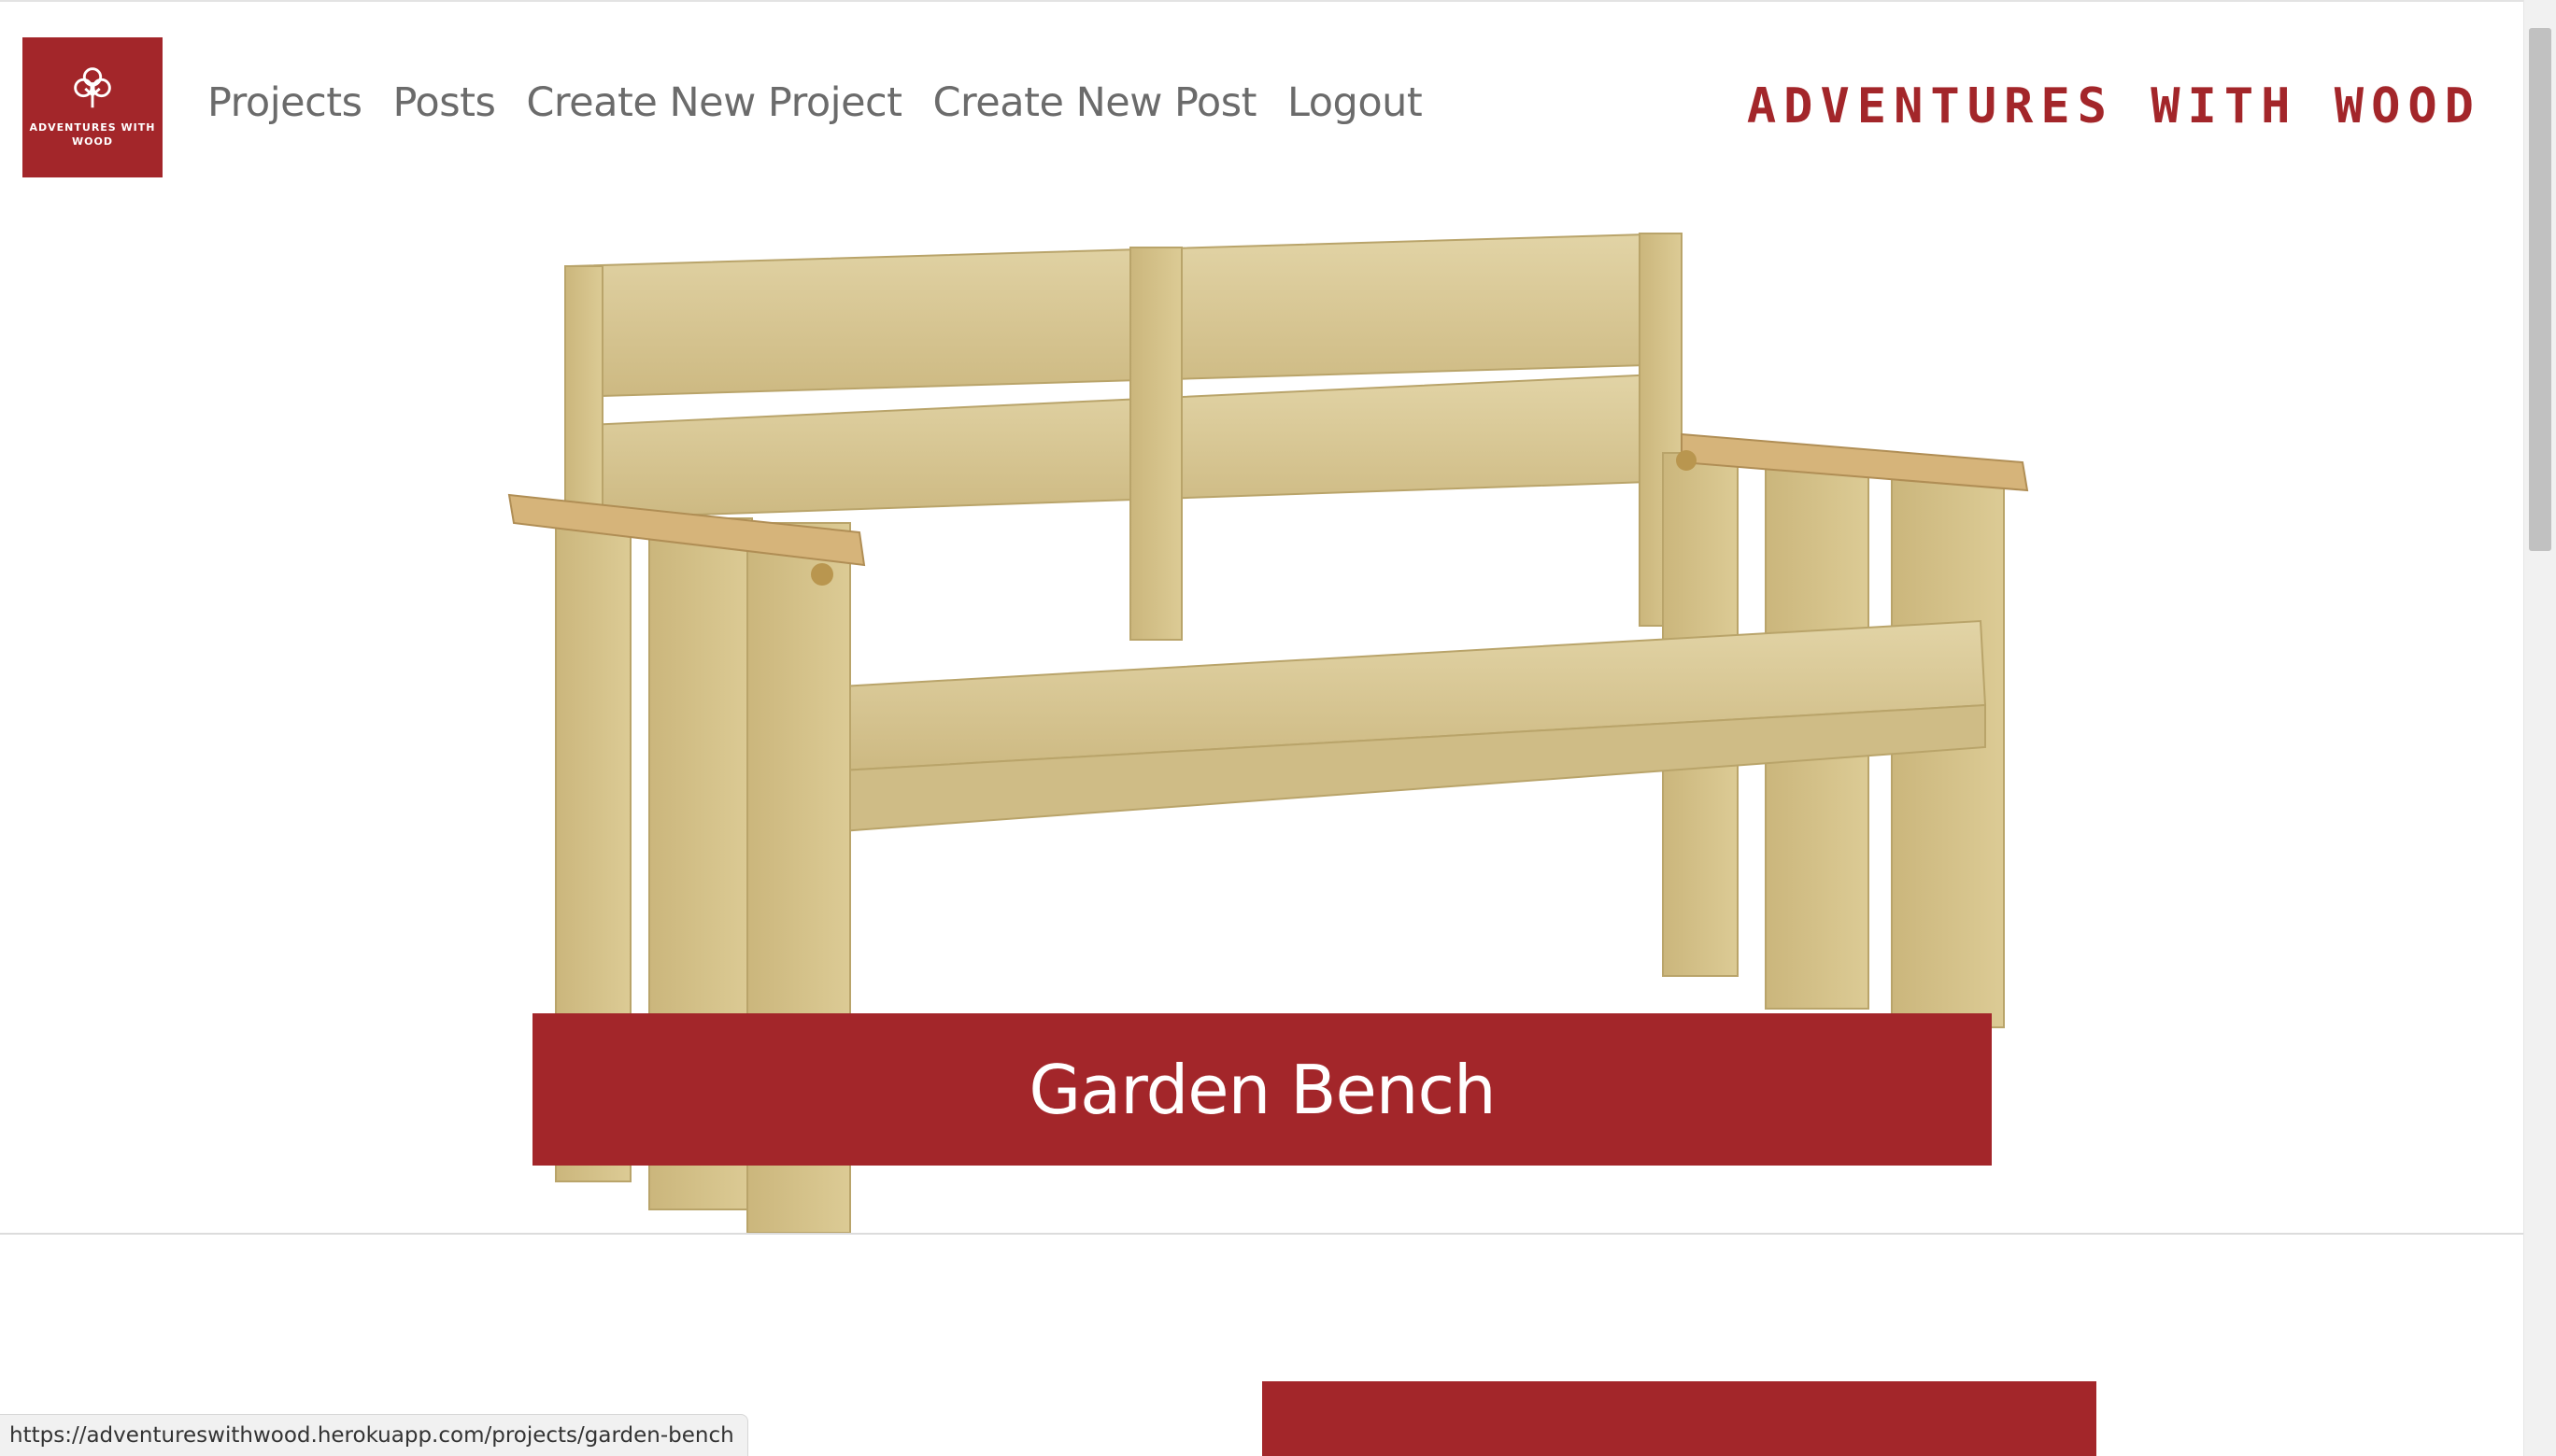 Image resolution: width=2556 pixels, height=1456 pixels. What do you see at coordinates (284, 103) in the screenshot?
I see `nav-projects: Projects` at bounding box center [284, 103].